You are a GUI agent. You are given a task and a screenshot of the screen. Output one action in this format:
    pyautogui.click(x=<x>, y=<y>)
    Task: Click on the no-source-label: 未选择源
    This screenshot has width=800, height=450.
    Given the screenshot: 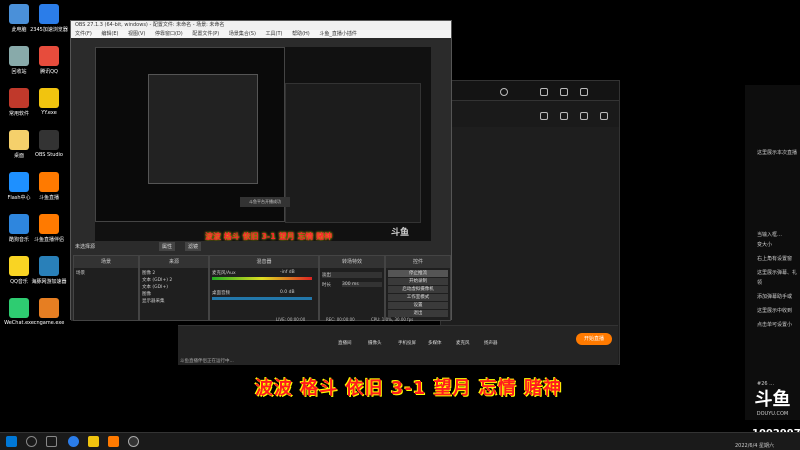 What is the action you would take?
    pyautogui.click(x=85, y=247)
    